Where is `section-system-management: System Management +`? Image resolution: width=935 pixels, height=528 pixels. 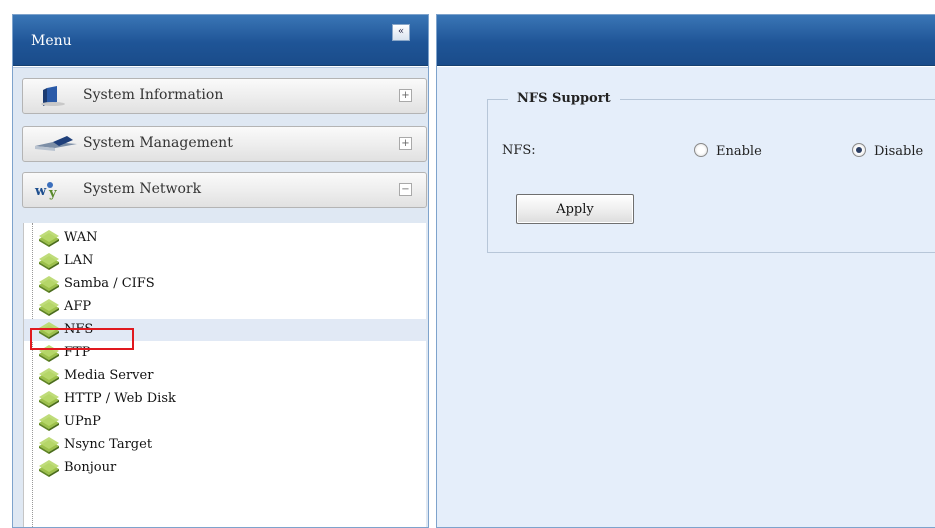 section-system-management: System Management + is located at coordinates (224, 144).